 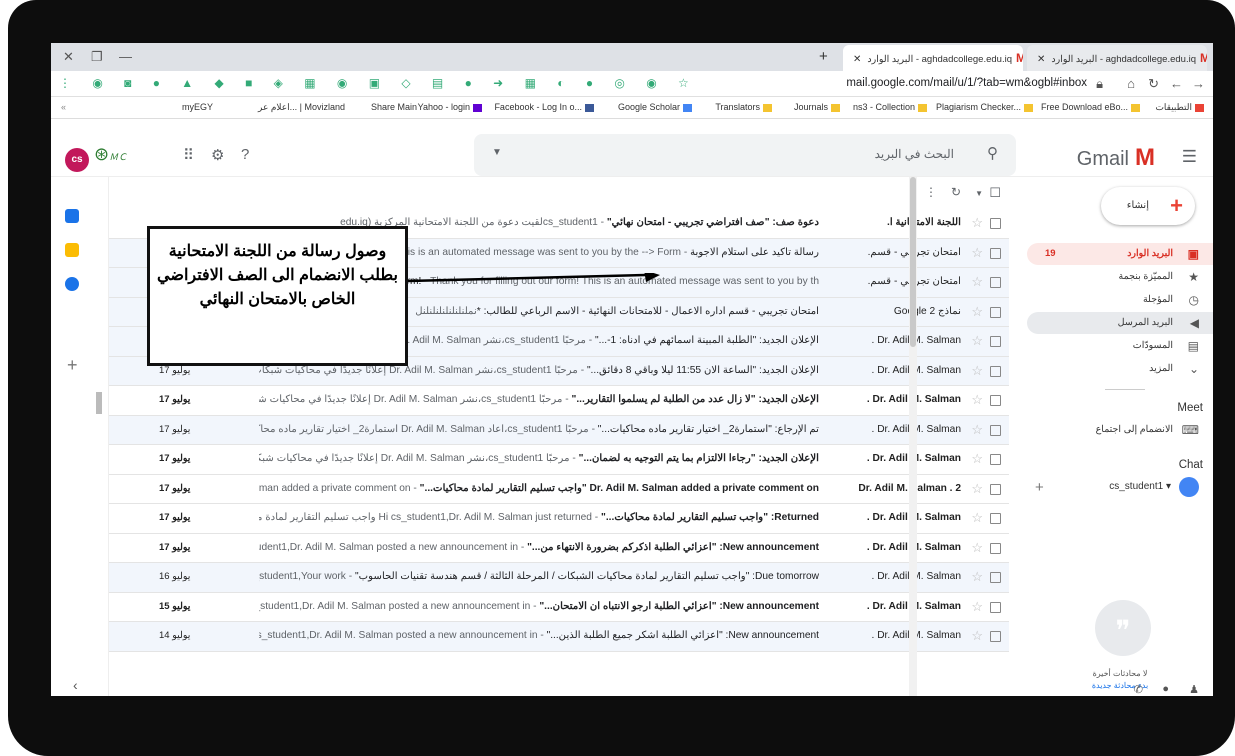 I want to click on apps-grid-icon: ⠿, so click(x=188, y=155).